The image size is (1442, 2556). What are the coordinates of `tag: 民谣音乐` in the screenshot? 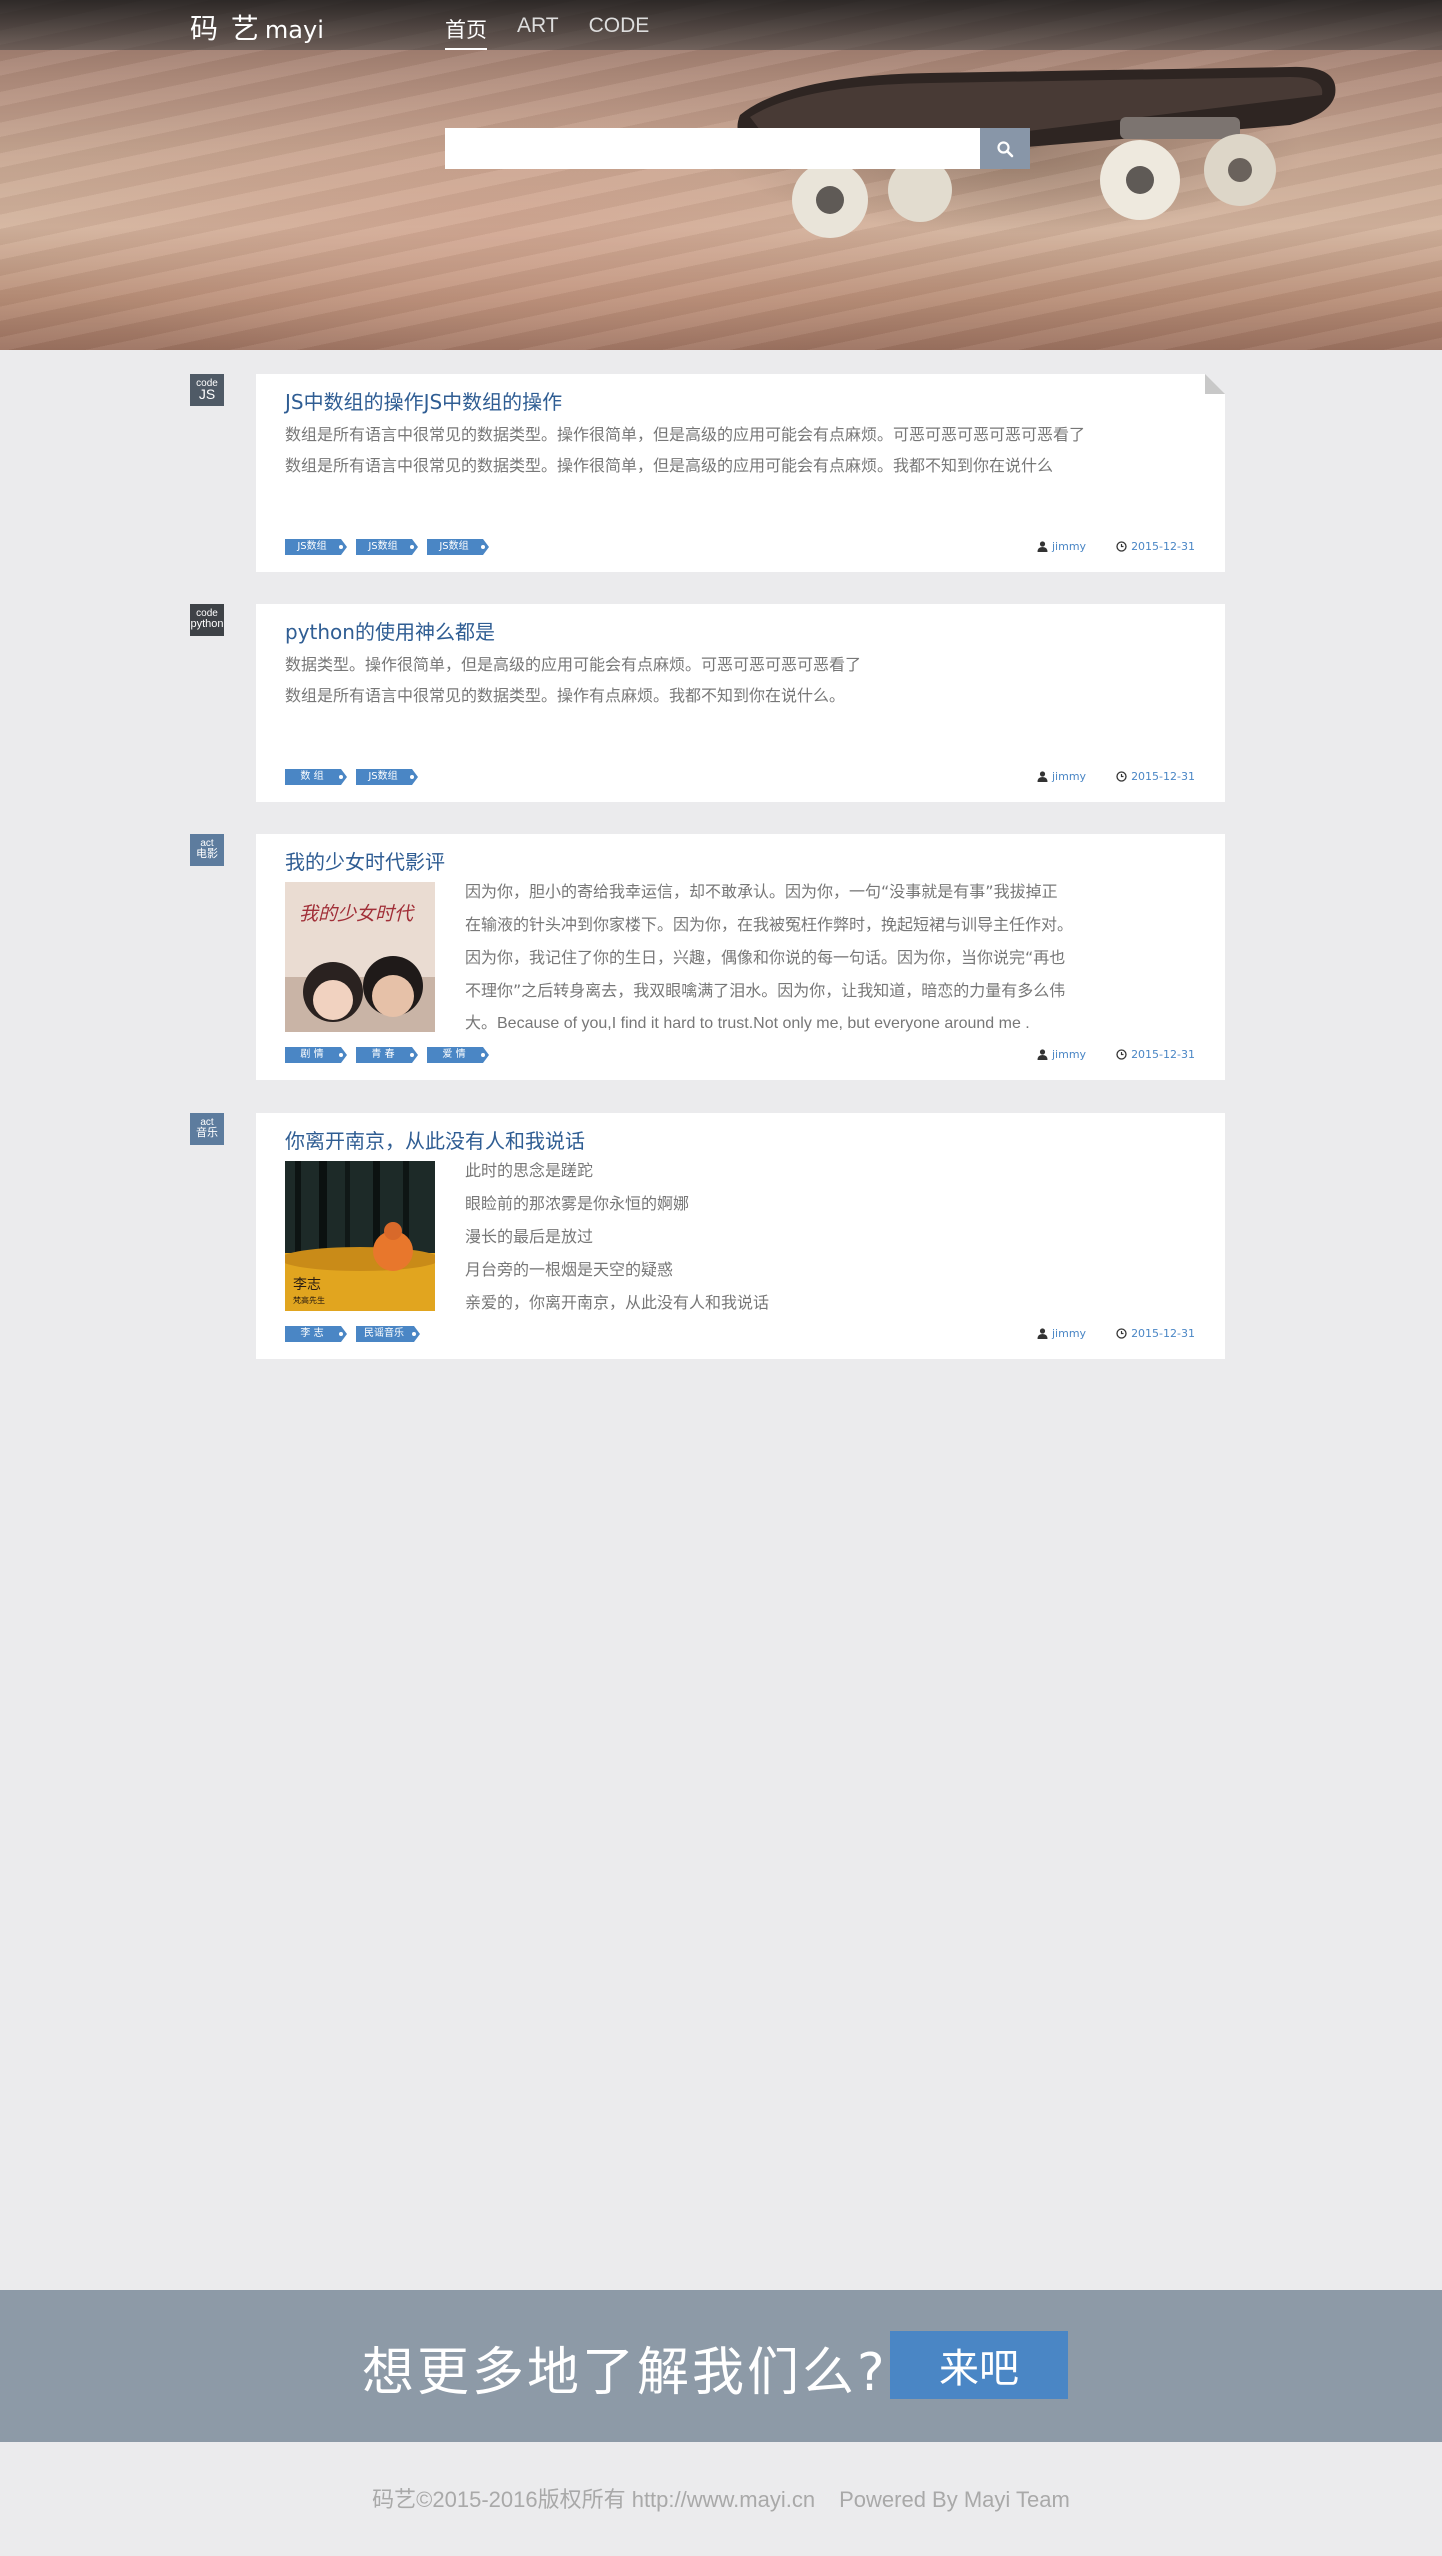 It's located at (388, 1334).